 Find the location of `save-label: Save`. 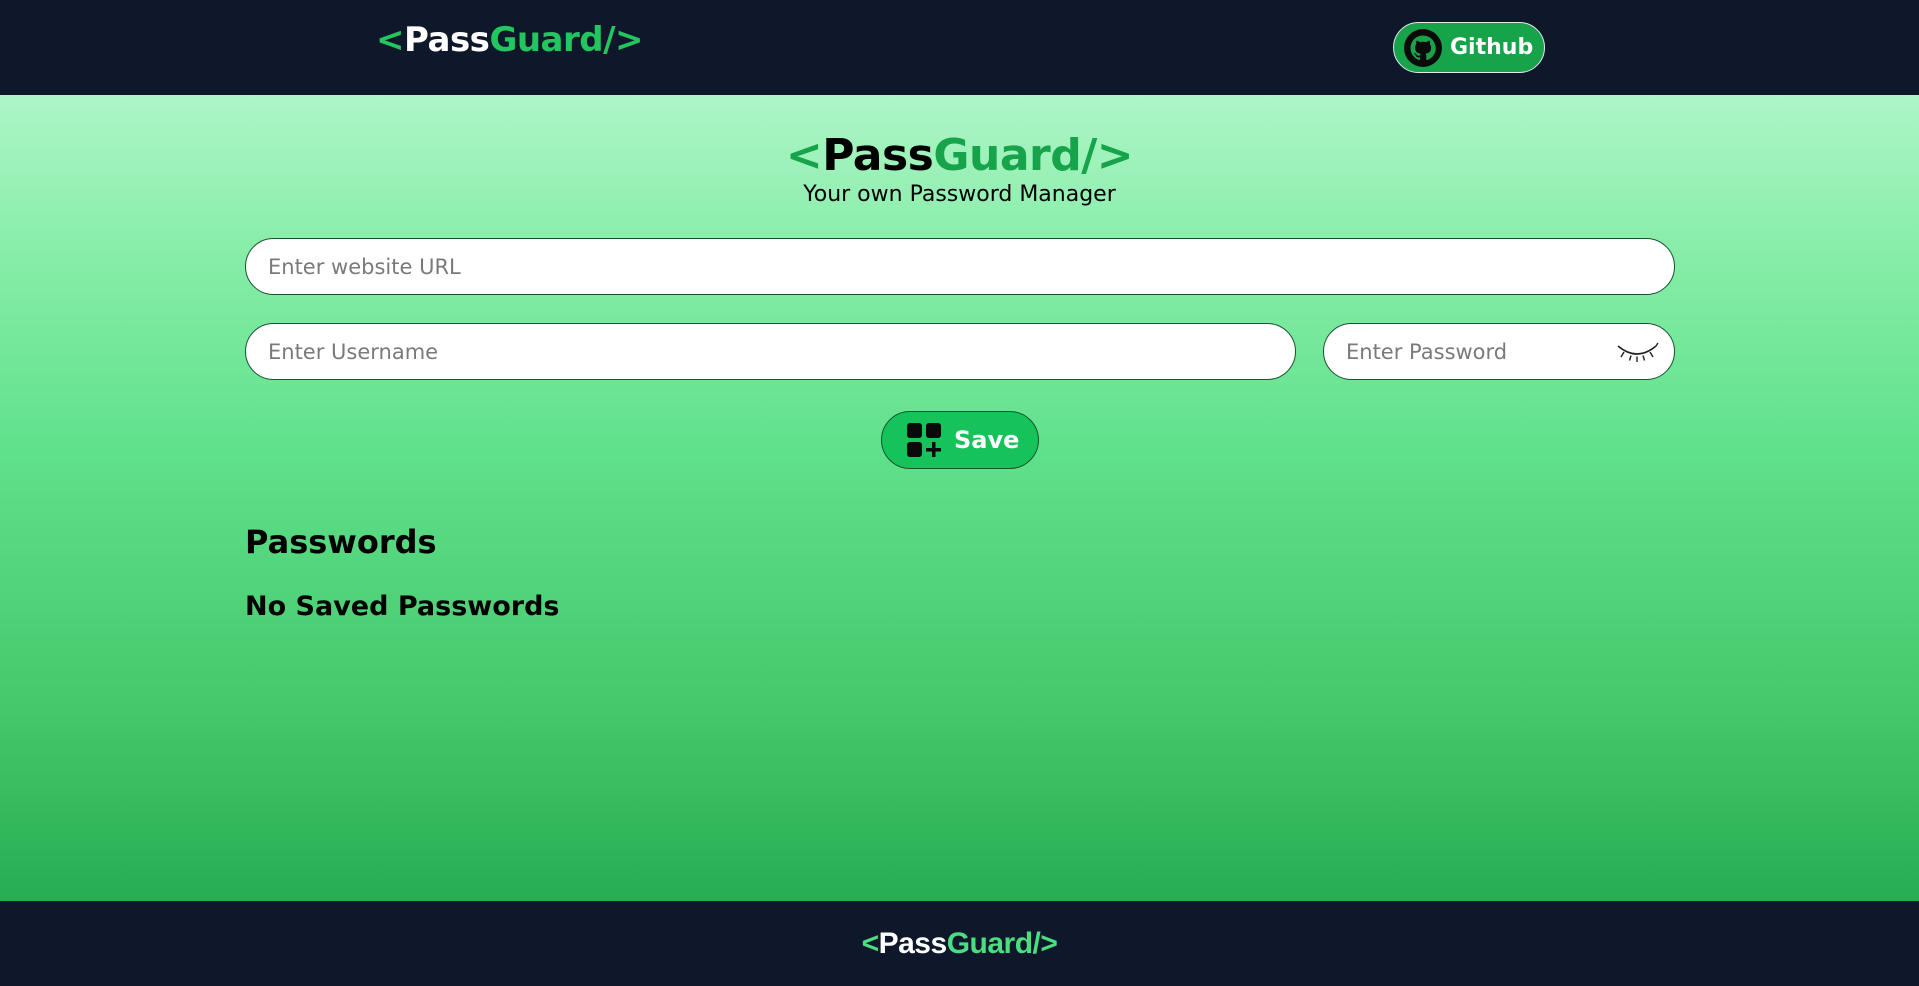

save-label: Save is located at coordinates (987, 440).